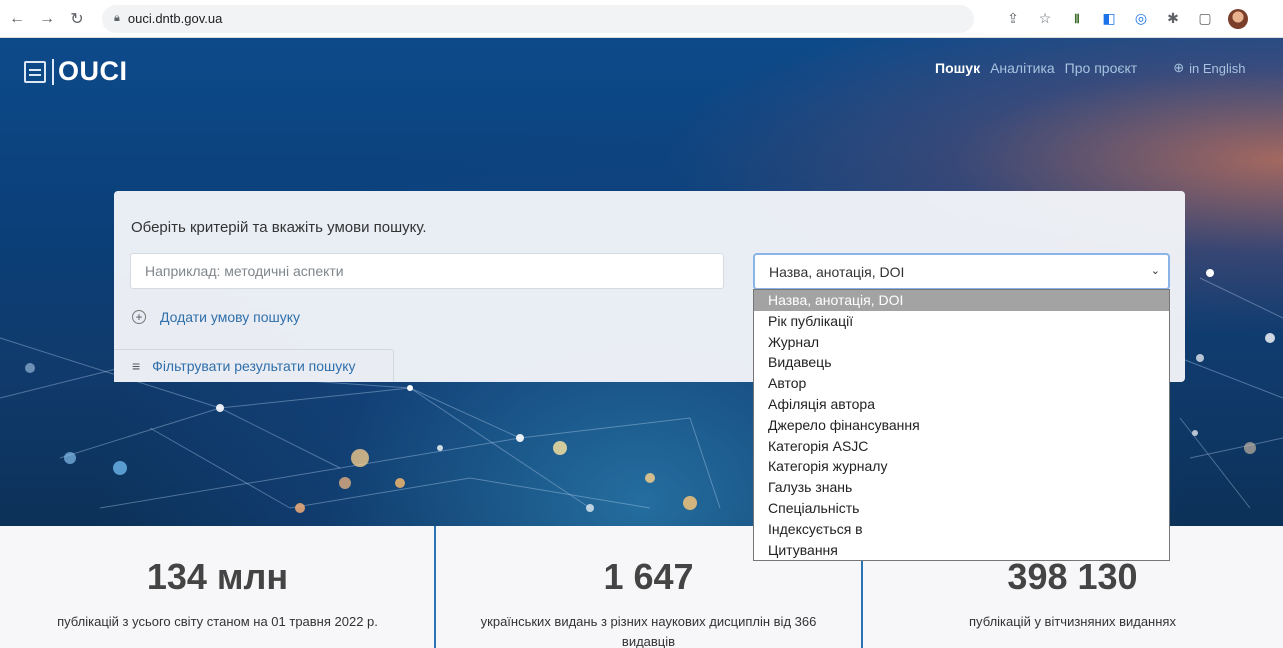 This screenshot has width=1283, height=648. What do you see at coordinates (1045, 19) in the screenshot?
I see `star-icon: ☆` at bounding box center [1045, 19].